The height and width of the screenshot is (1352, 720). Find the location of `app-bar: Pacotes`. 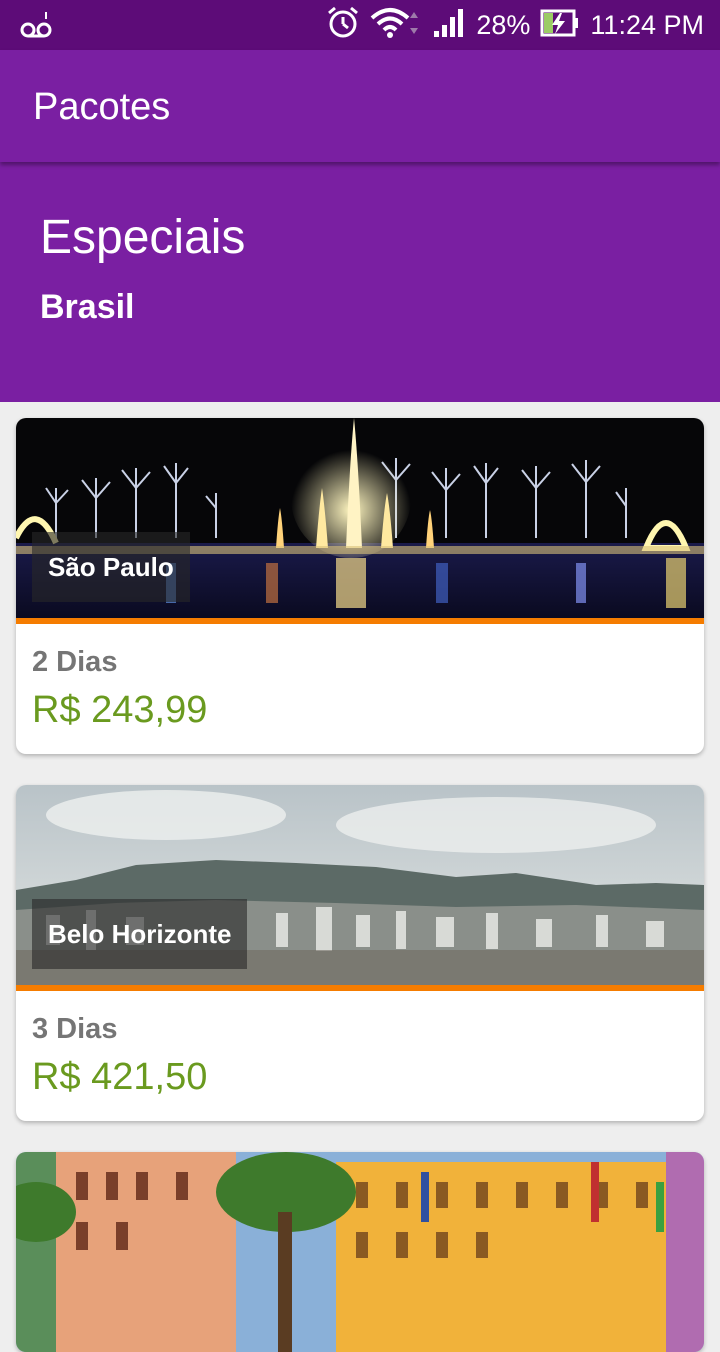

app-bar: Pacotes is located at coordinates (360, 106).